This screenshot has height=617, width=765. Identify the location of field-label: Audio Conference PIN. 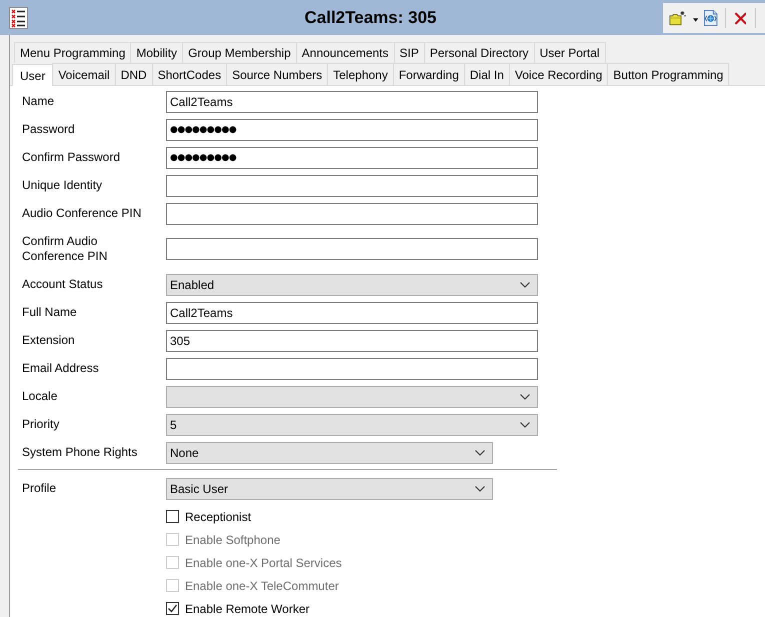
(82, 213).